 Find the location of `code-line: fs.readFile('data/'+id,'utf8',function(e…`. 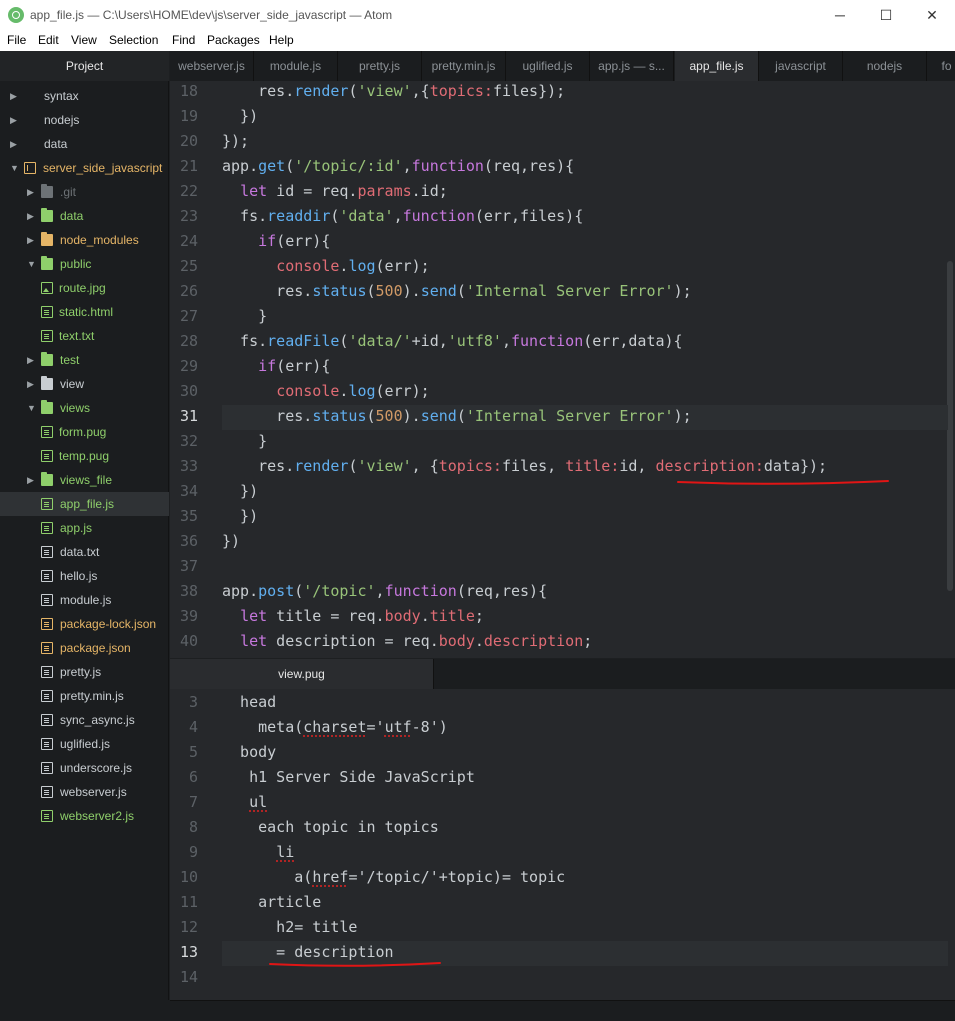

code-line: fs.readFile('data/'+id,'utf8',function(e… is located at coordinates (452, 341).